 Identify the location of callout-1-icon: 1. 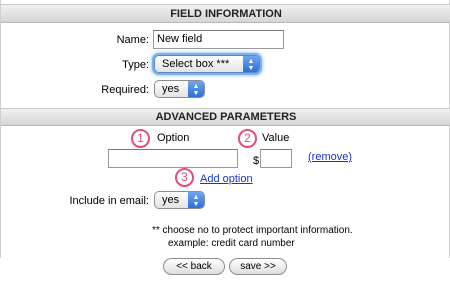
(140, 138).